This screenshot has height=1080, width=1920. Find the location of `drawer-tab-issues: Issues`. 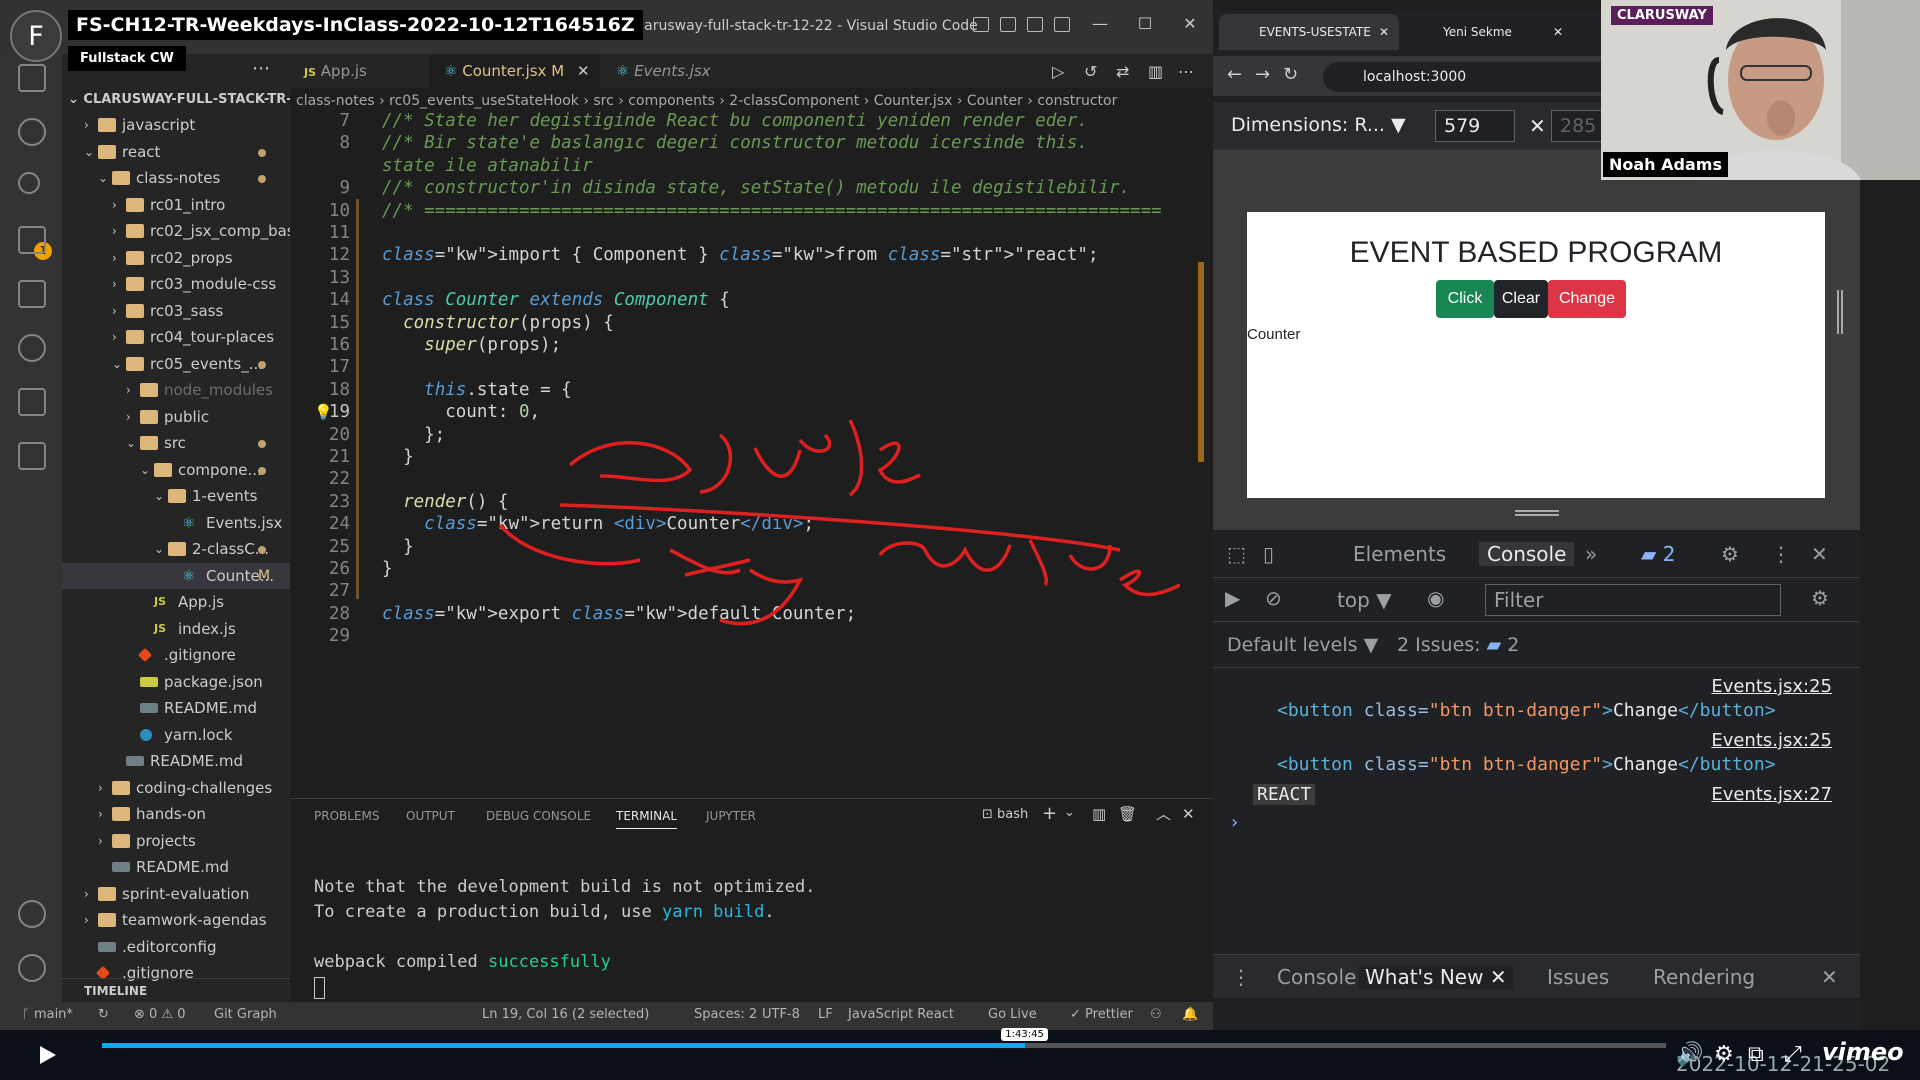

drawer-tab-issues: Issues is located at coordinates (1578, 977).